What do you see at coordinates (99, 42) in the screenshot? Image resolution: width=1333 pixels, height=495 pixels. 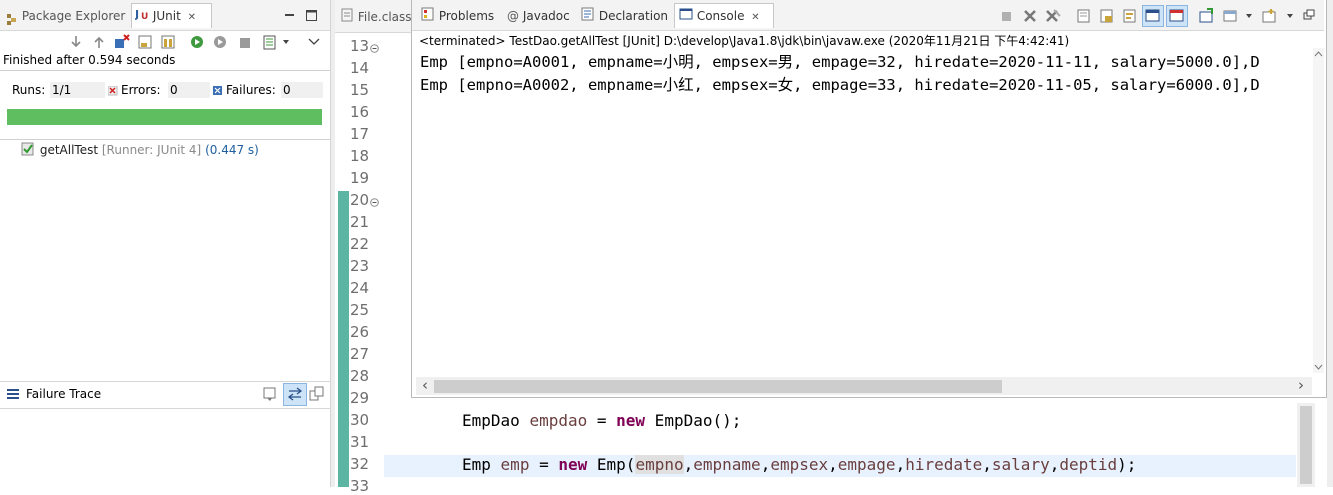 I see `previous-failure-icon` at bounding box center [99, 42].